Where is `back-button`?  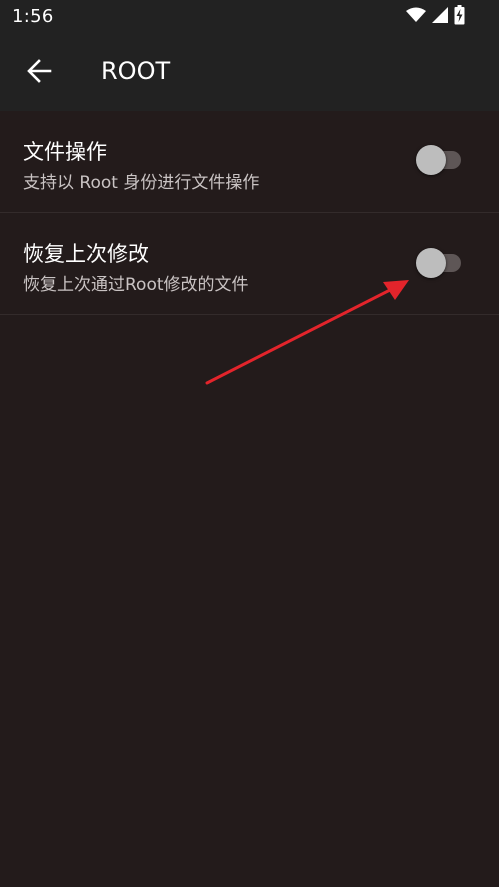
back-button is located at coordinates (39, 73).